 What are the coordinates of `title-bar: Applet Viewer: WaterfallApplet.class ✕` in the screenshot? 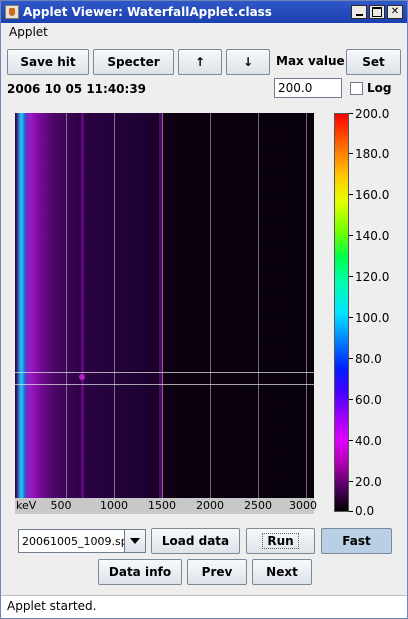 It's located at (204, 12).